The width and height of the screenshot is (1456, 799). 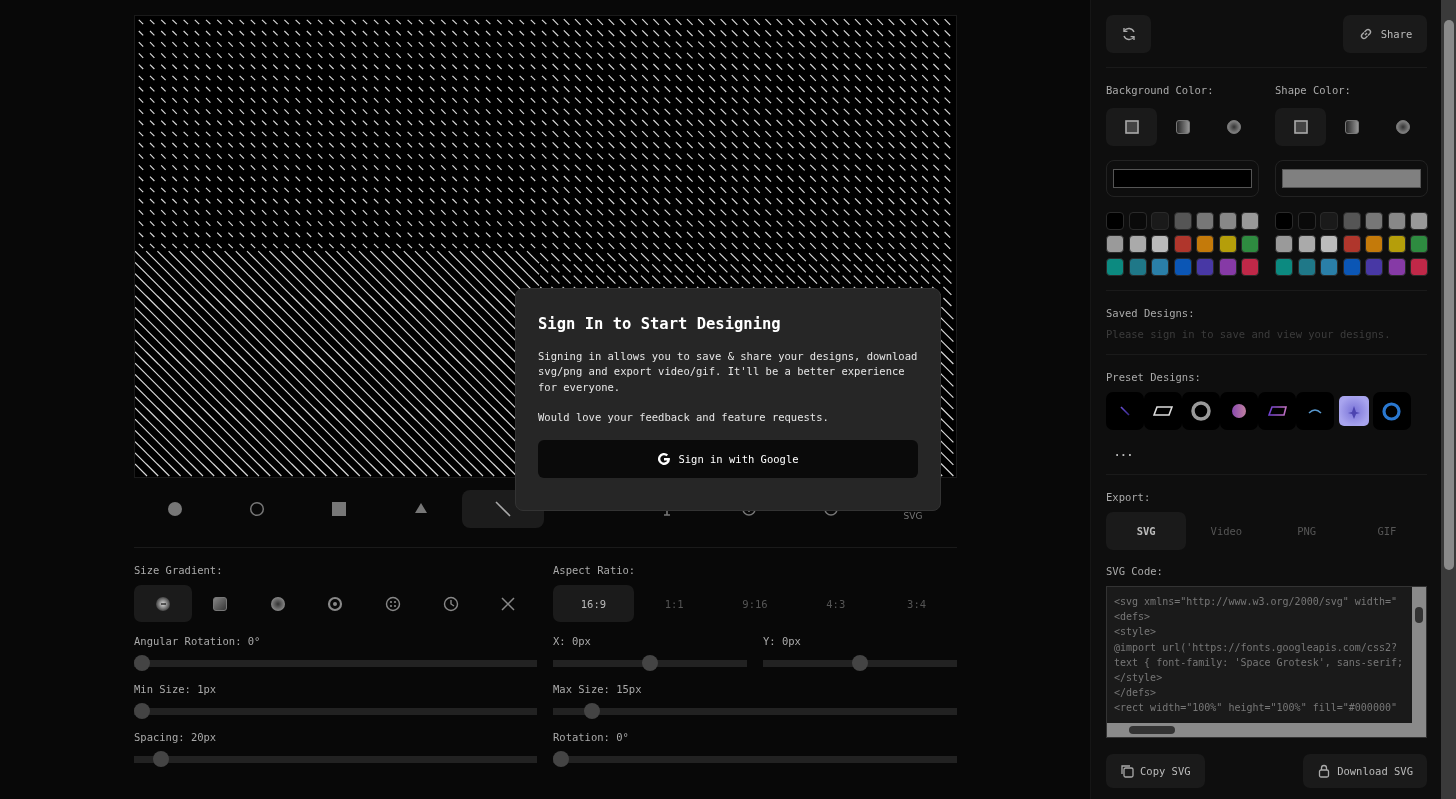 What do you see at coordinates (1154, 377) in the screenshot?
I see `section-label: Preset Designs:` at bounding box center [1154, 377].